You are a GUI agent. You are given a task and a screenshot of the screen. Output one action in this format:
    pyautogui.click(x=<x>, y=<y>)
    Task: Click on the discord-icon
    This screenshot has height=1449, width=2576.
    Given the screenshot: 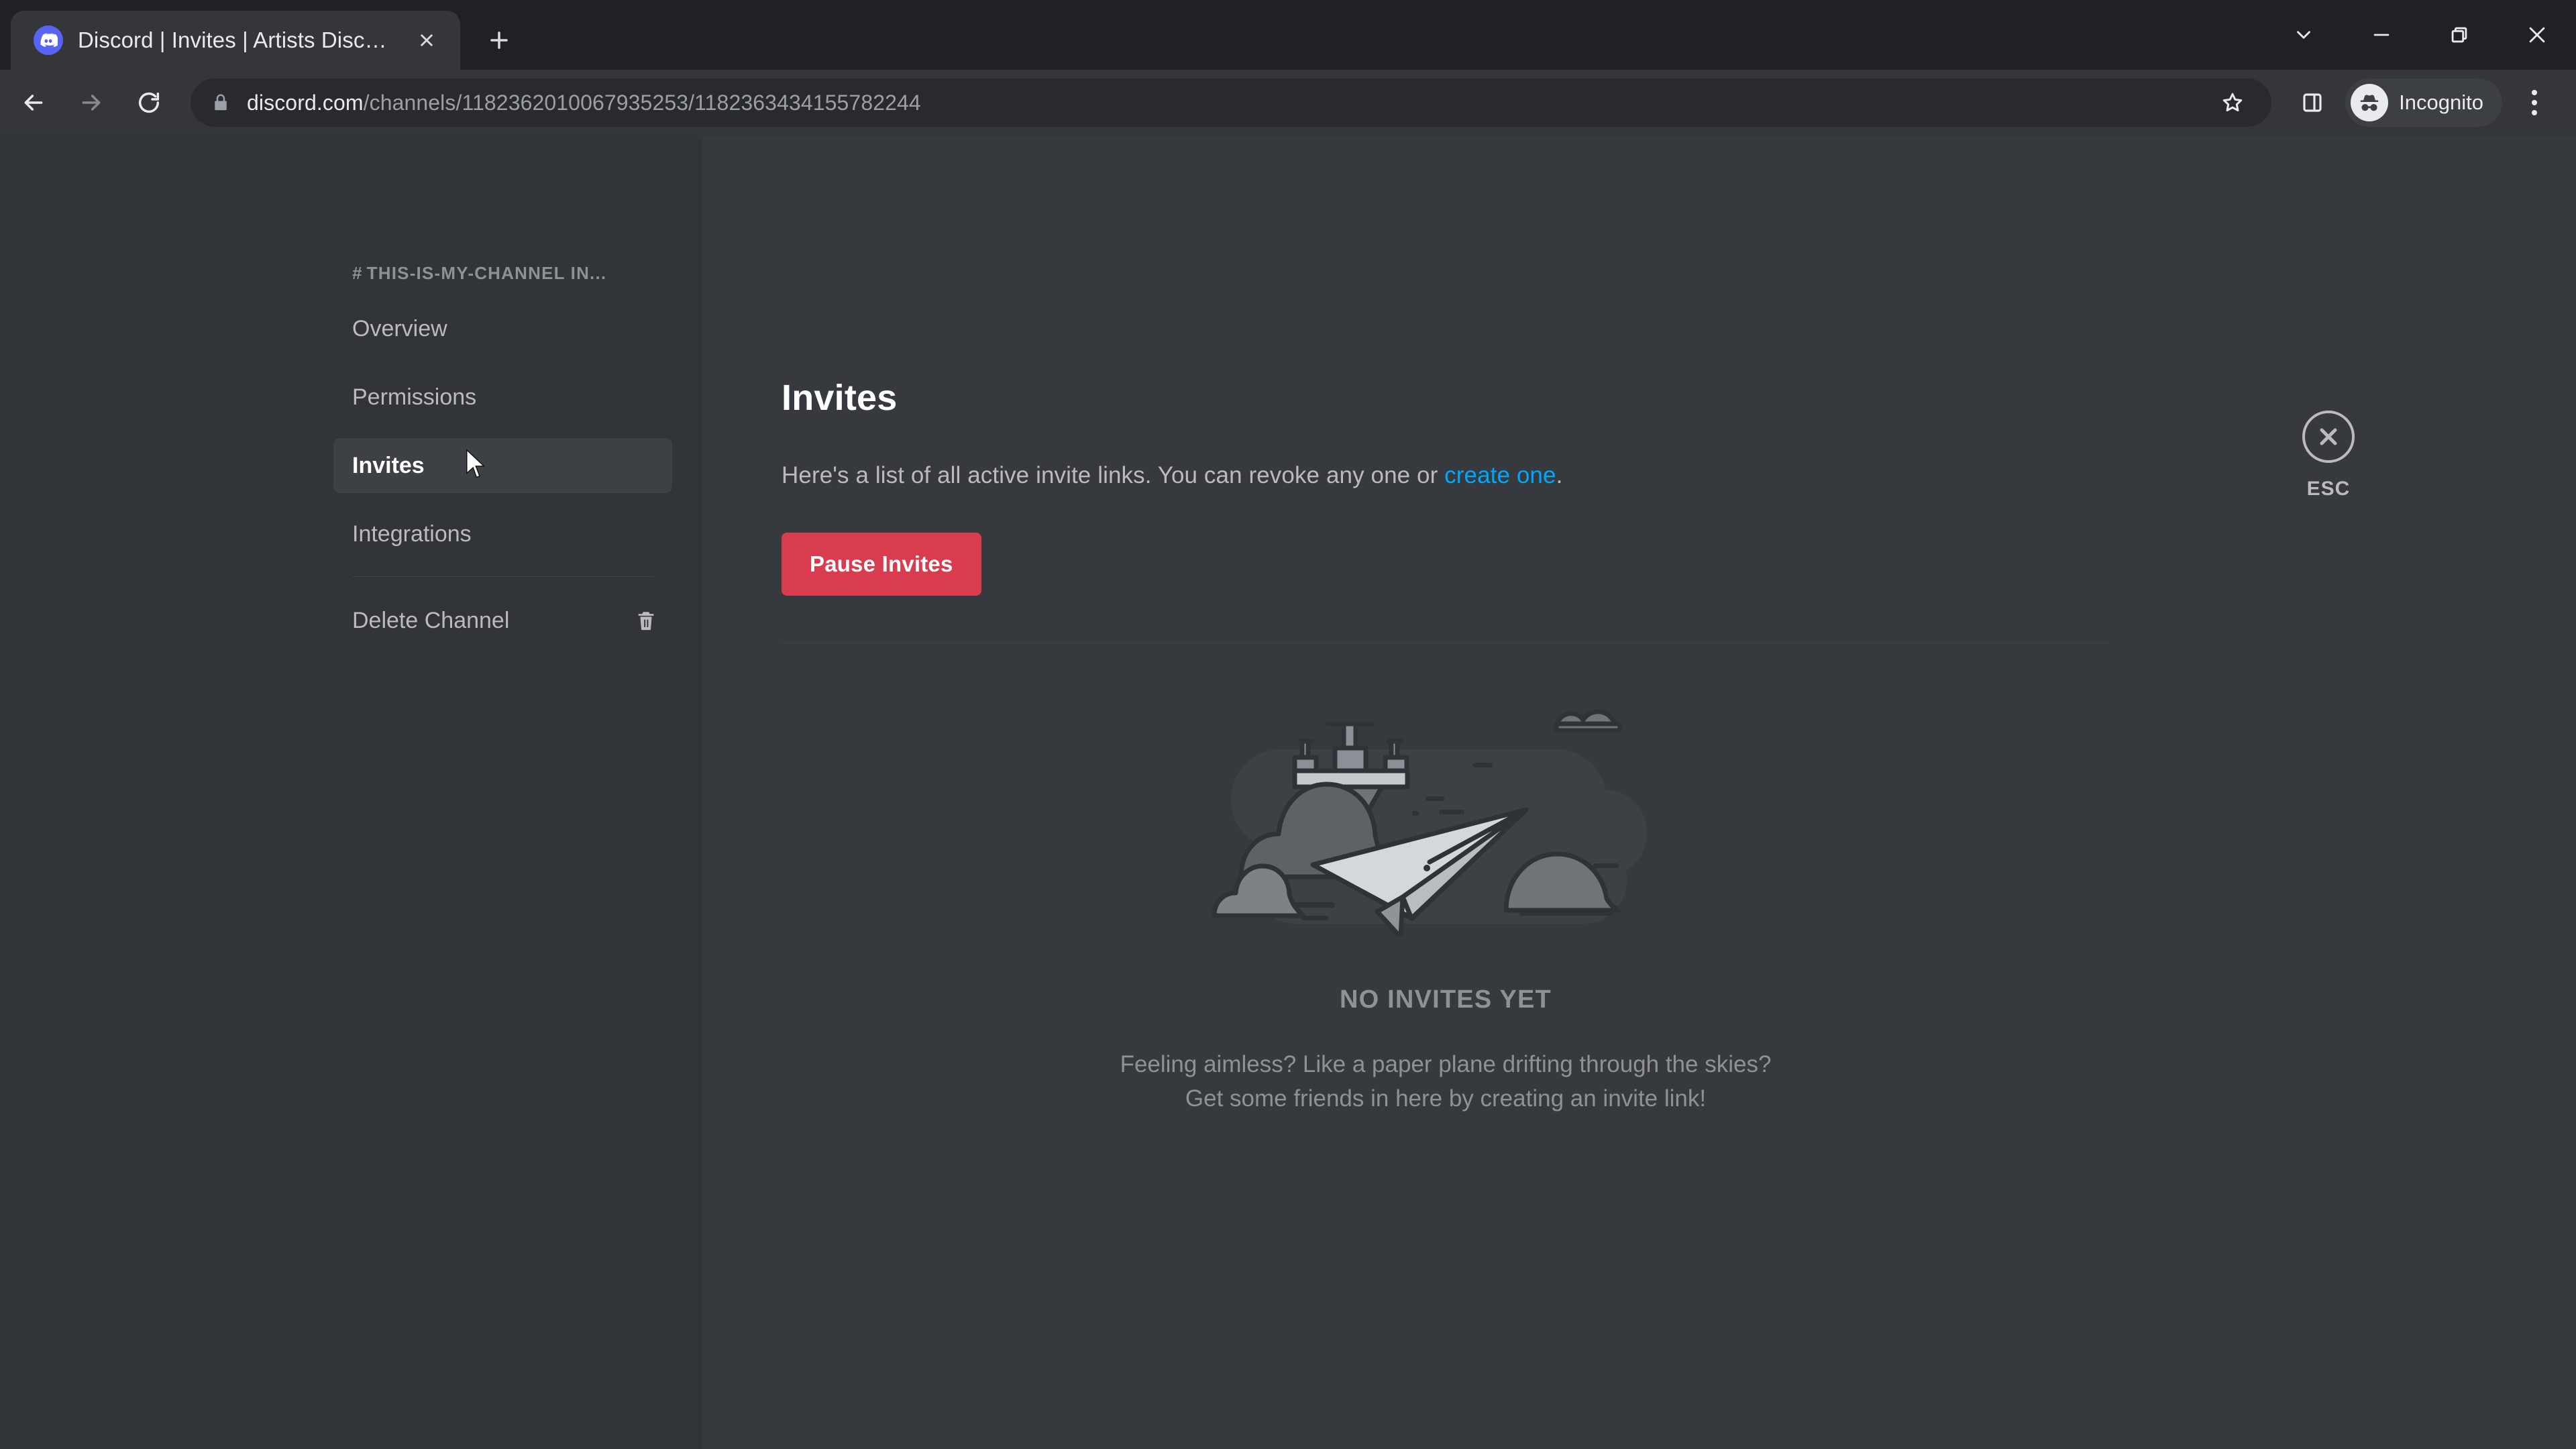 What is the action you would take?
    pyautogui.click(x=48, y=40)
    